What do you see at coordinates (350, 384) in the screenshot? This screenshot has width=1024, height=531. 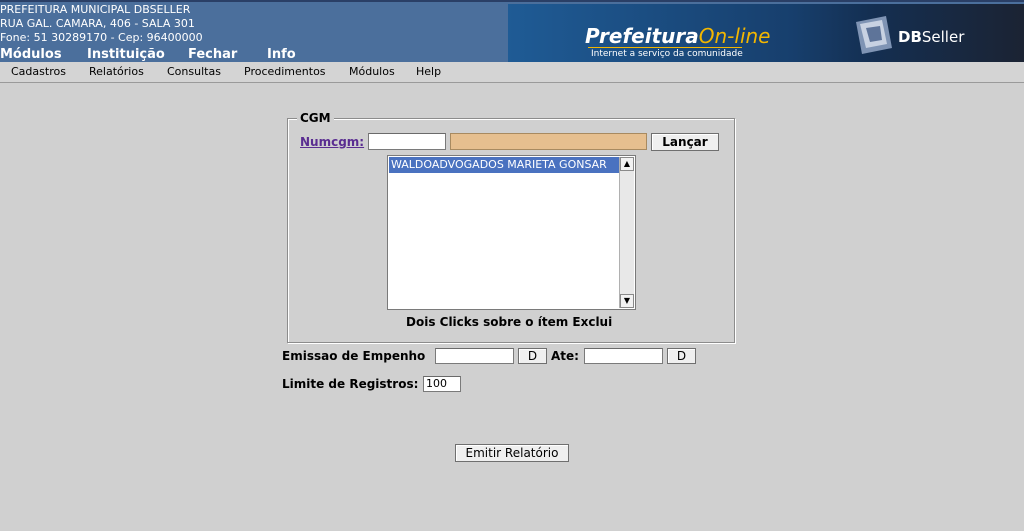 I see `limite-label: Limite de Registros:` at bounding box center [350, 384].